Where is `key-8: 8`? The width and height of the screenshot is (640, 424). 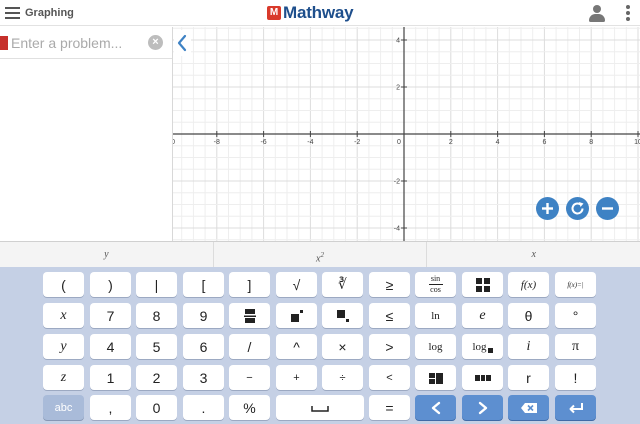
key-8: 8 is located at coordinates (156, 315).